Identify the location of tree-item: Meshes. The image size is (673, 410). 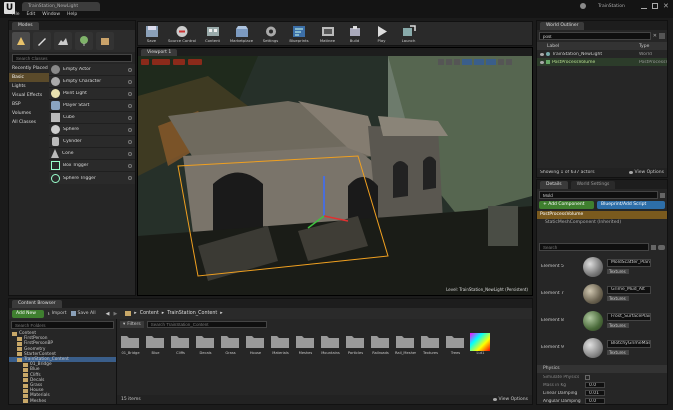
(62, 401).